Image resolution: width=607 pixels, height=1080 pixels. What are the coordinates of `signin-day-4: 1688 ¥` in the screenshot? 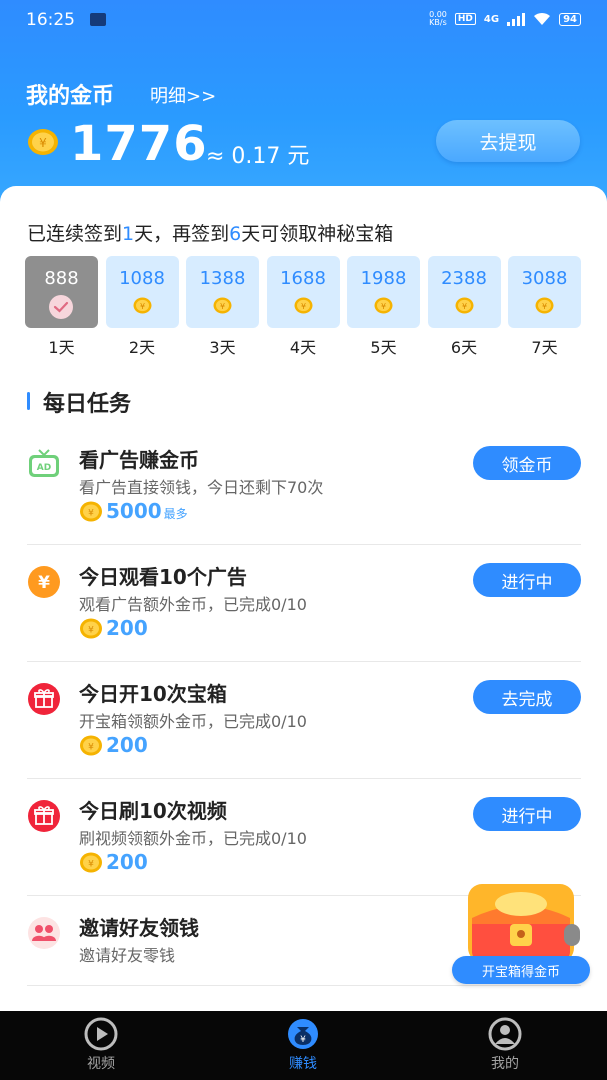 It's located at (303, 292).